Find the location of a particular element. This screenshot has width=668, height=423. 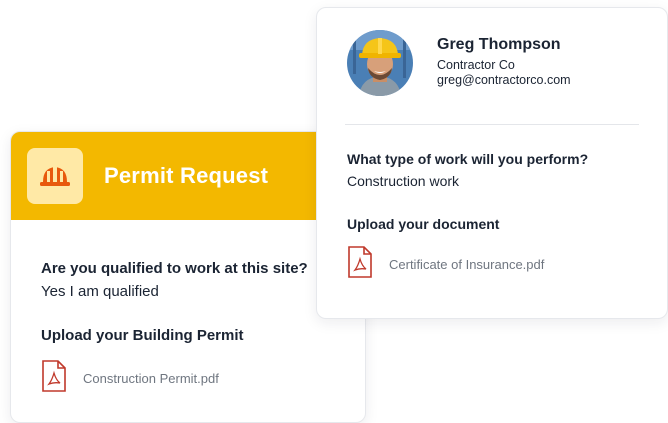

file-name: Certificate of Insurance.pdf is located at coordinates (466, 264).